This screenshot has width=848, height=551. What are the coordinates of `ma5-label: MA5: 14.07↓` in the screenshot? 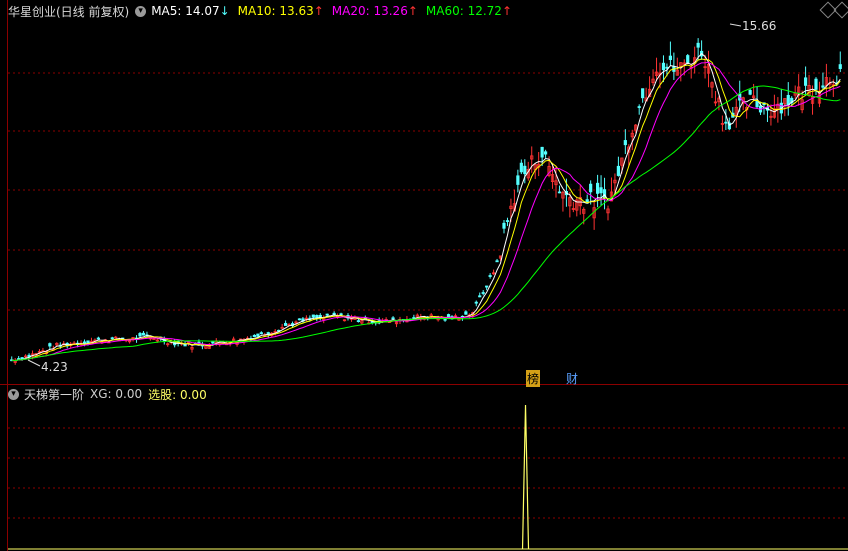 It's located at (190, 11).